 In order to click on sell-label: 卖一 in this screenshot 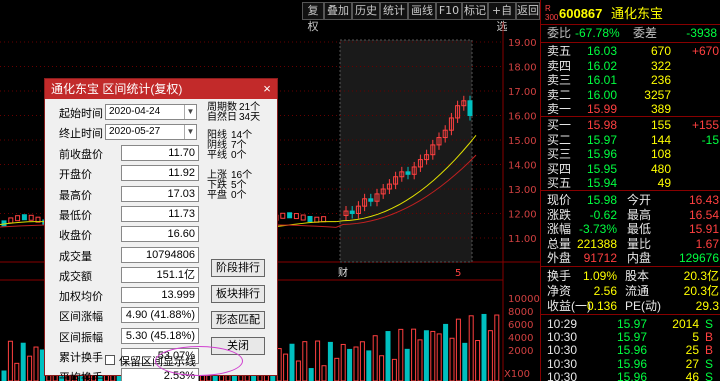, I will do `click(559, 109)`.